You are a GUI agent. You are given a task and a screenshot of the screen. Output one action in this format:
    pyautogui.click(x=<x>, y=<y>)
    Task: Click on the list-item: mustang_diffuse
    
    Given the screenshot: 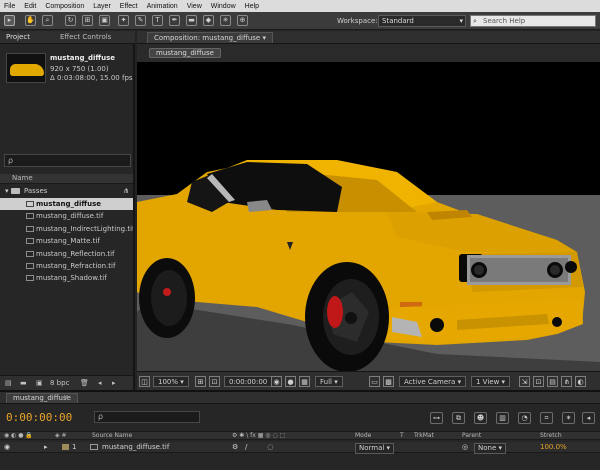 What is the action you would take?
    pyautogui.click(x=66, y=204)
    